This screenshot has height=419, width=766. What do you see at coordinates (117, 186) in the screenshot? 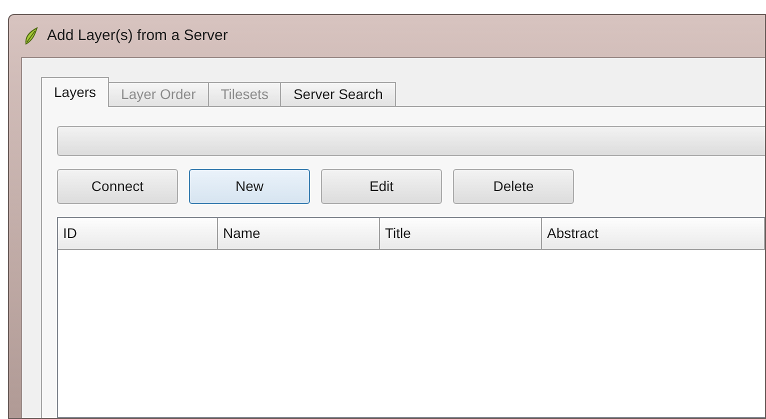
I see `toolbar-button: Connect` at bounding box center [117, 186].